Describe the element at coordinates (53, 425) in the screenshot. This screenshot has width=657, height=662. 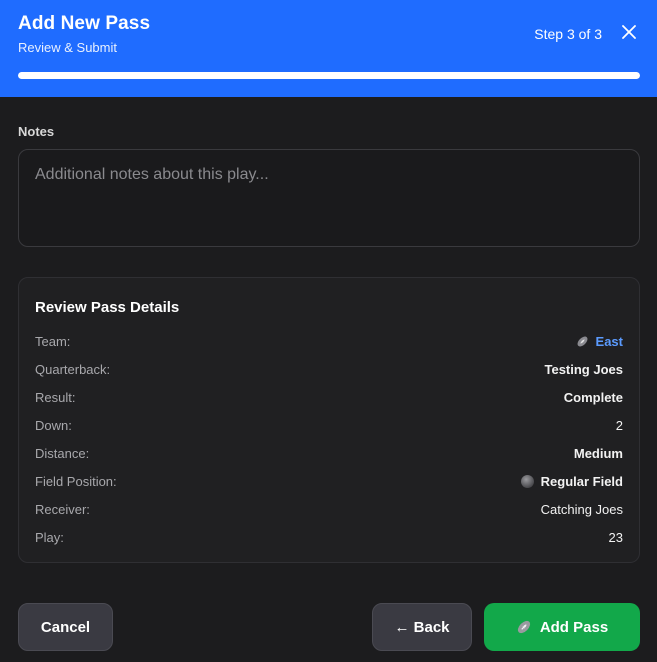
I see `review-key: Down:` at that location.